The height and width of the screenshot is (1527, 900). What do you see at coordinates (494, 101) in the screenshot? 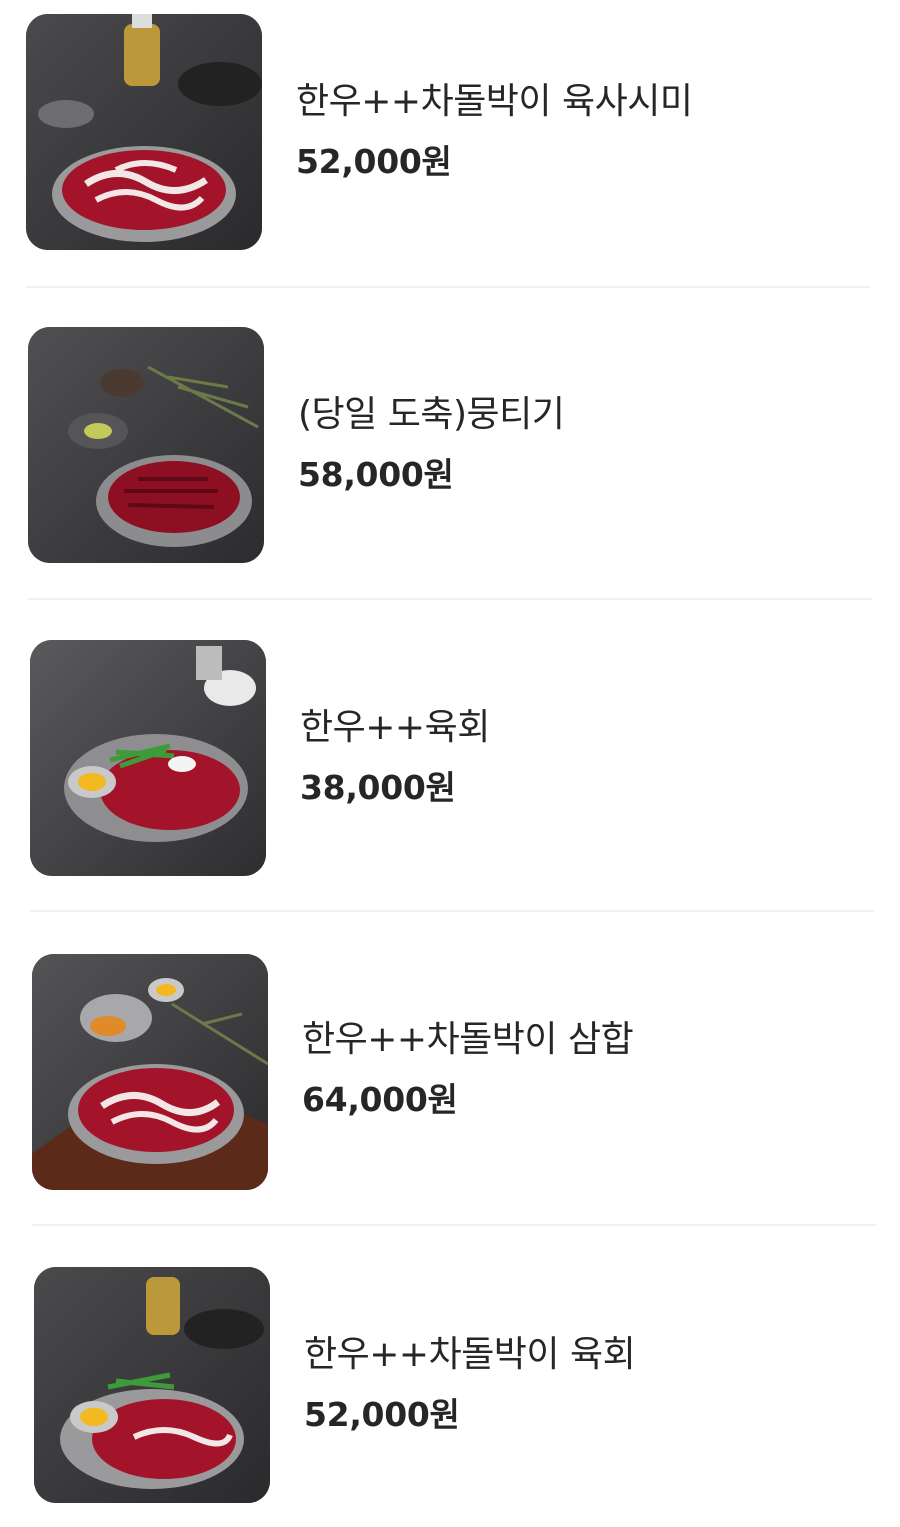
I see `item-name: 한우++차돌박이 육사시미` at bounding box center [494, 101].